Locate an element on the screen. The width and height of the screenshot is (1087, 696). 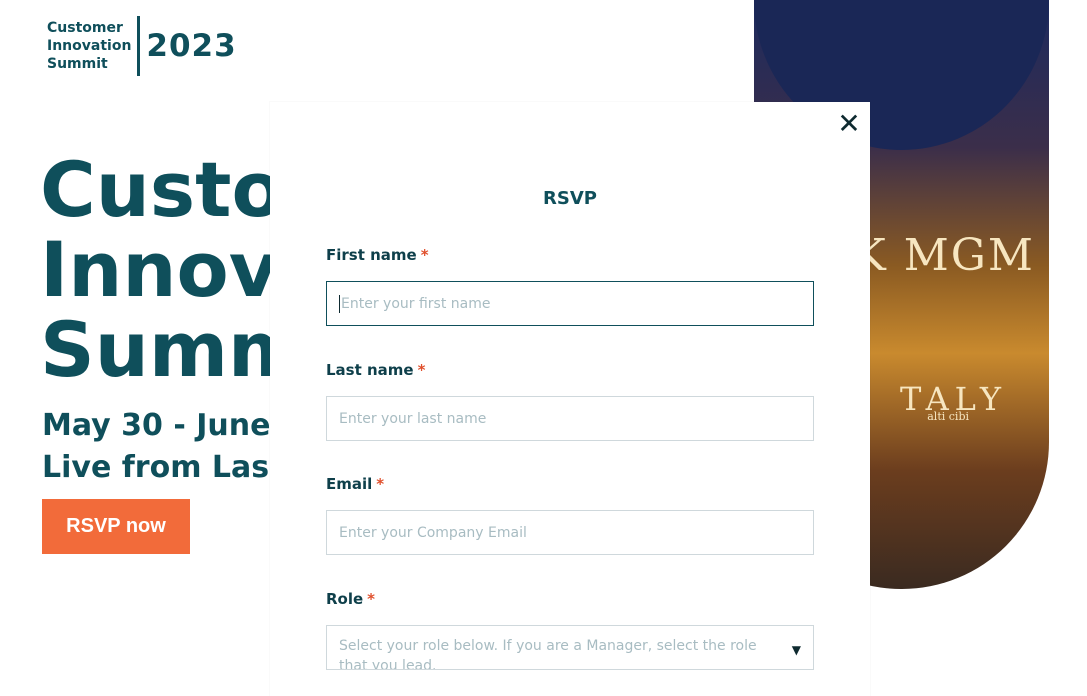
email-label: Email * is located at coordinates (355, 484).